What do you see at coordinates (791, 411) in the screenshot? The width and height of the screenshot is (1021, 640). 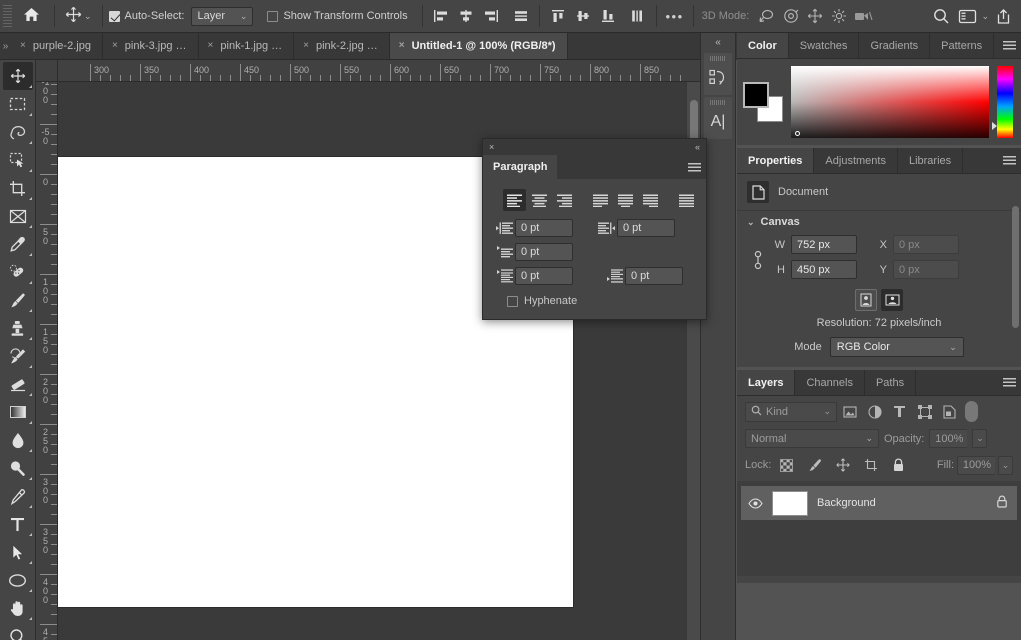 I see `layer-filter-kind-dropdown: Kind ⌄` at bounding box center [791, 411].